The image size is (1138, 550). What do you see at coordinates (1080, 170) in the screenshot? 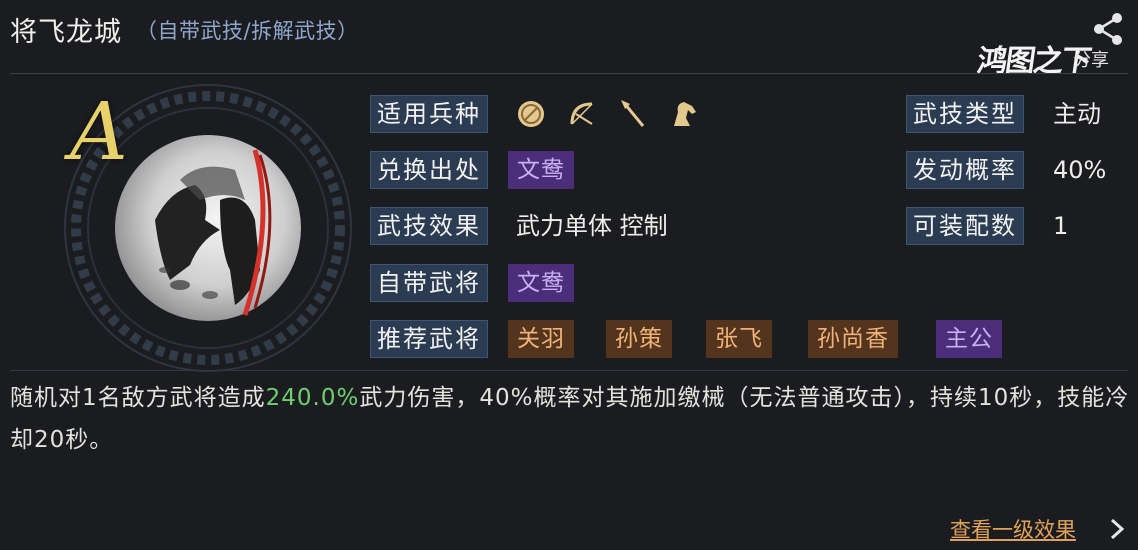
I see `trigger-rate-value: 40%` at bounding box center [1080, 170].